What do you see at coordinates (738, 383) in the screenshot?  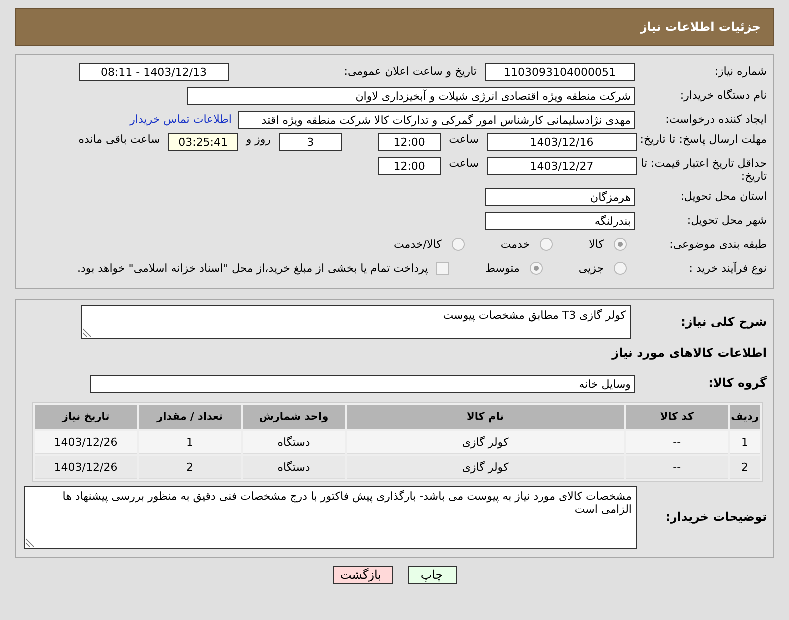 I see `field-label: گروه کالا:` at bounding box center [738, 383].